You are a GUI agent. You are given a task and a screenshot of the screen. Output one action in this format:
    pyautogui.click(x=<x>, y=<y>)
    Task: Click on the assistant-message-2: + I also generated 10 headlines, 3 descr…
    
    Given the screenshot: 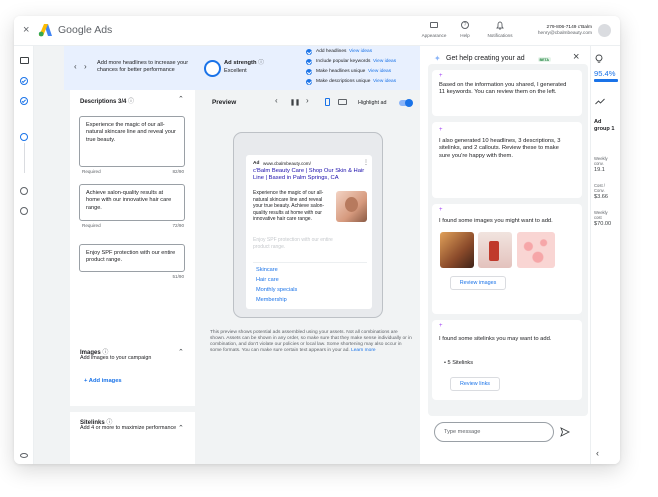 What is the action you would take?
    pyautogui.click(x=507, y=160)
    